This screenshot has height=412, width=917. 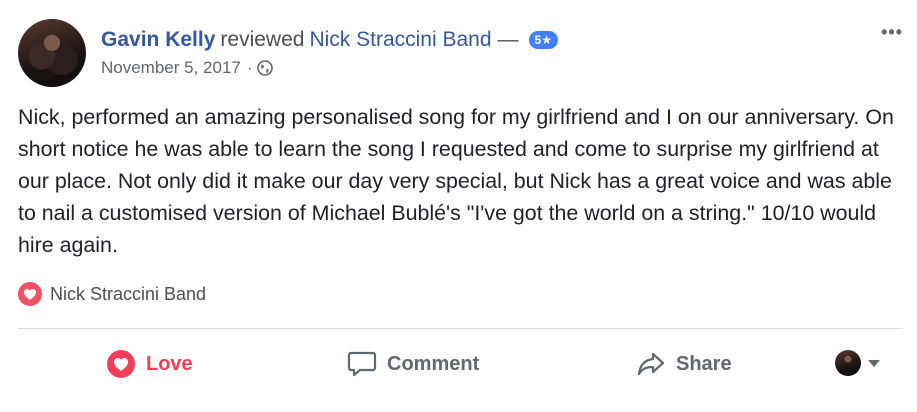 I want to click on share-button: Share, so click(x=684, y=364).